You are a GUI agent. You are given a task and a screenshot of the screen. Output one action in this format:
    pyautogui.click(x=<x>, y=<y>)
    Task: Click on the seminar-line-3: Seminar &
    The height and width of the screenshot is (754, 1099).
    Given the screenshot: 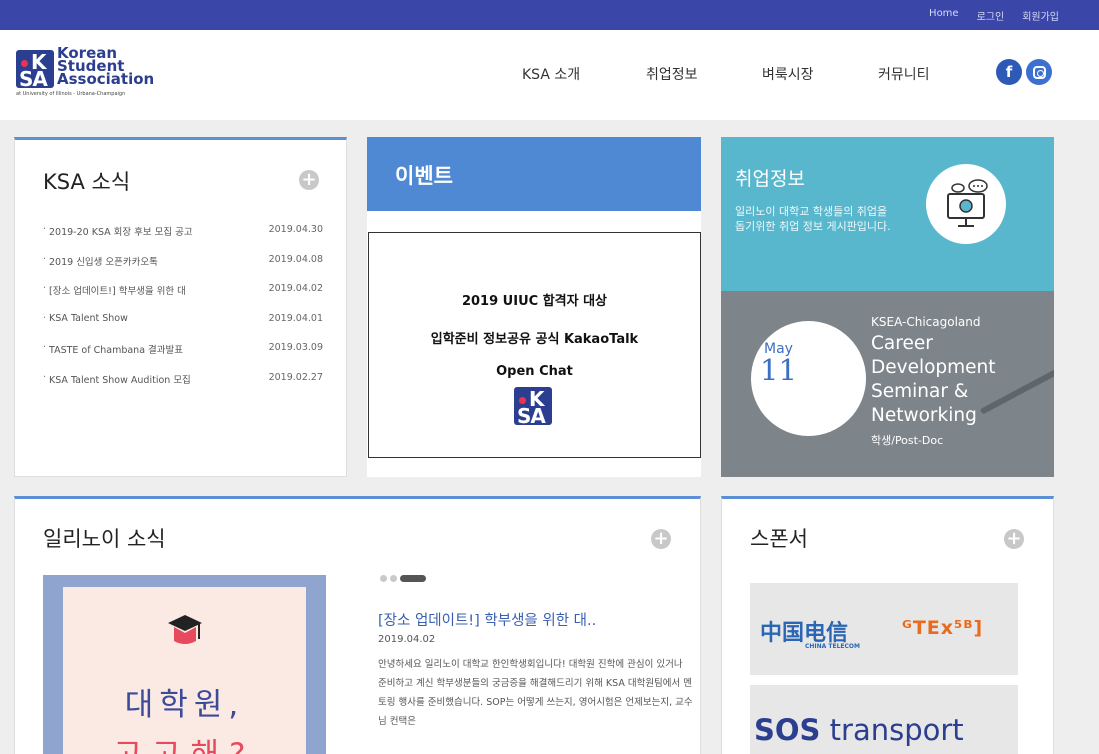 What is the action you would take?
    pyautogui.click(x=920, y=391)
    